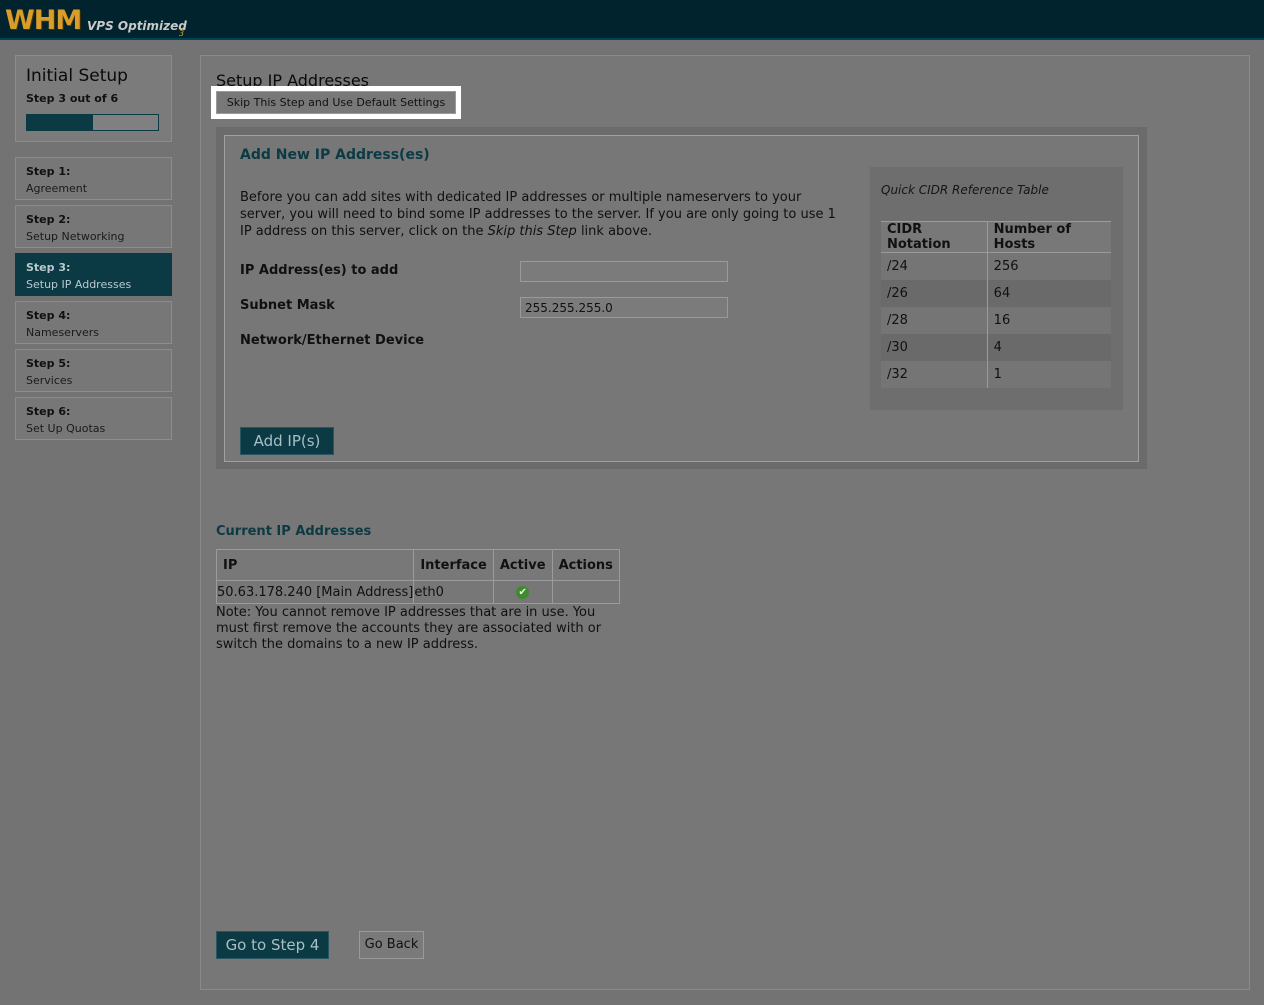  What do you see at coordinates (624, 307) in the screenshot?
I see `subnet-mask-input` at bounding box center [624, 307].